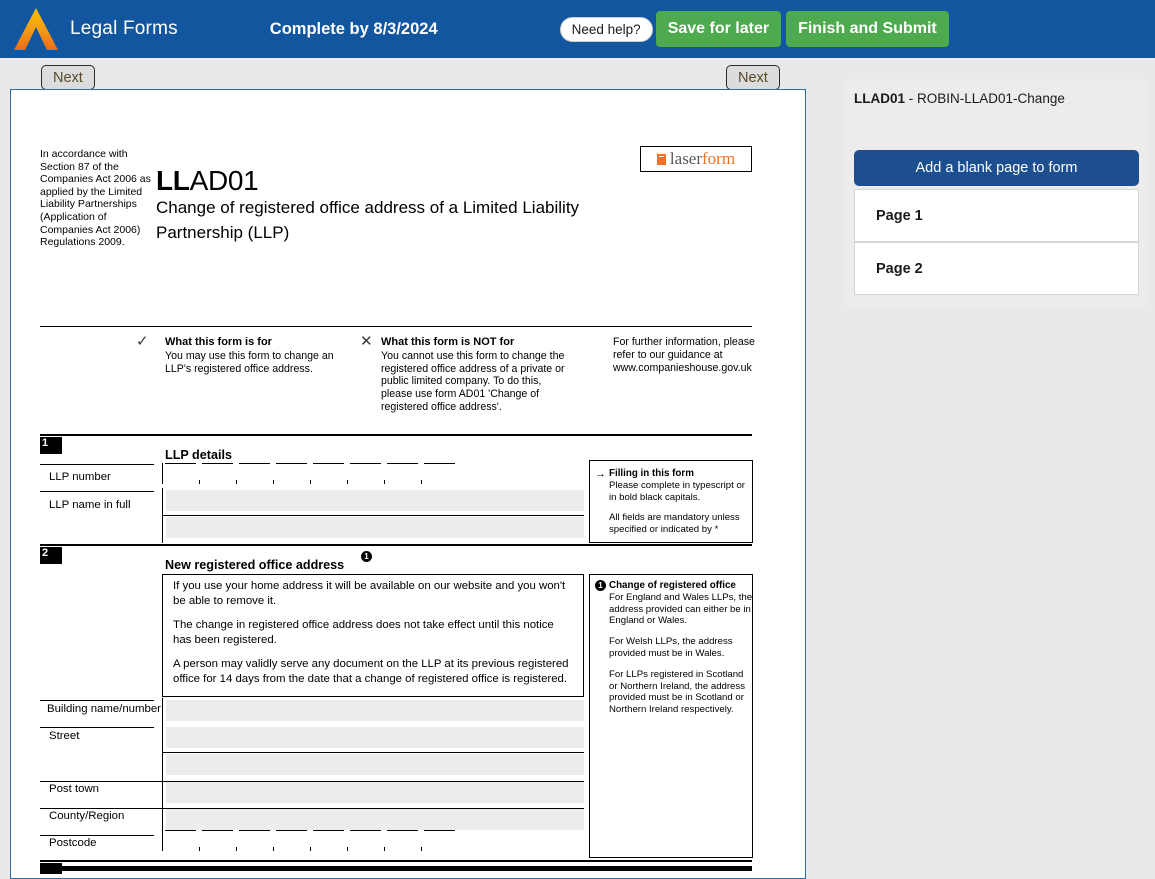 The height and width of the screenshot is (879, 1155). What do you see at coordinates (996, 215) in the screenshot?
I see `sidebar-page-item-1: Page 1` at bounding box center [996, 215].